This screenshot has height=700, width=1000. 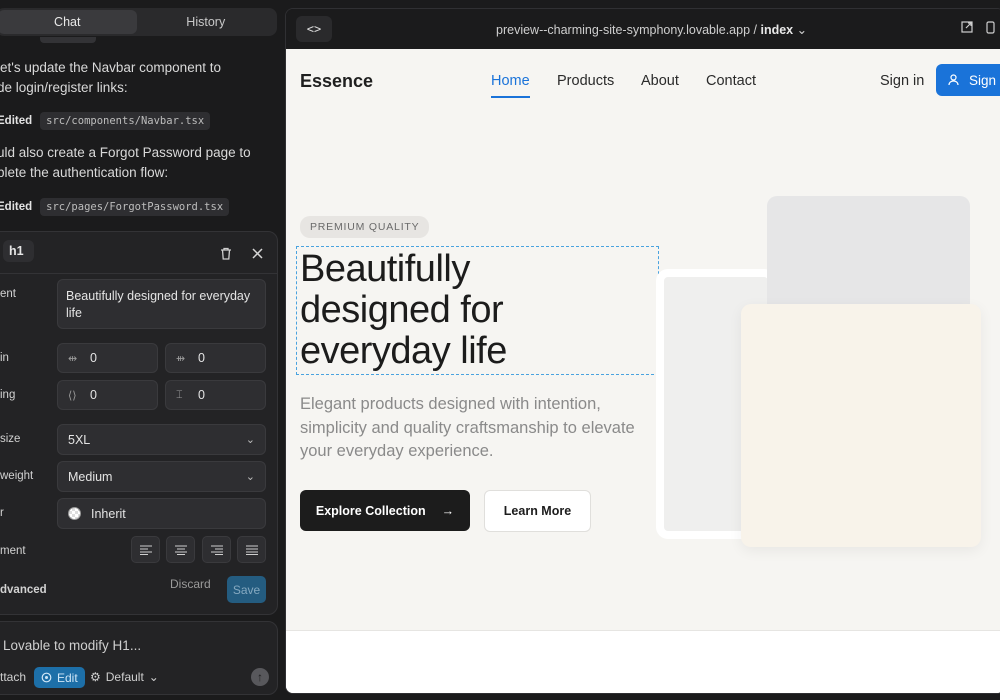 What do you see at coordinates (370, 510) in the screenshot?
I see `explore-collection-label: Explore Collection` at bounding box center [370, 510].